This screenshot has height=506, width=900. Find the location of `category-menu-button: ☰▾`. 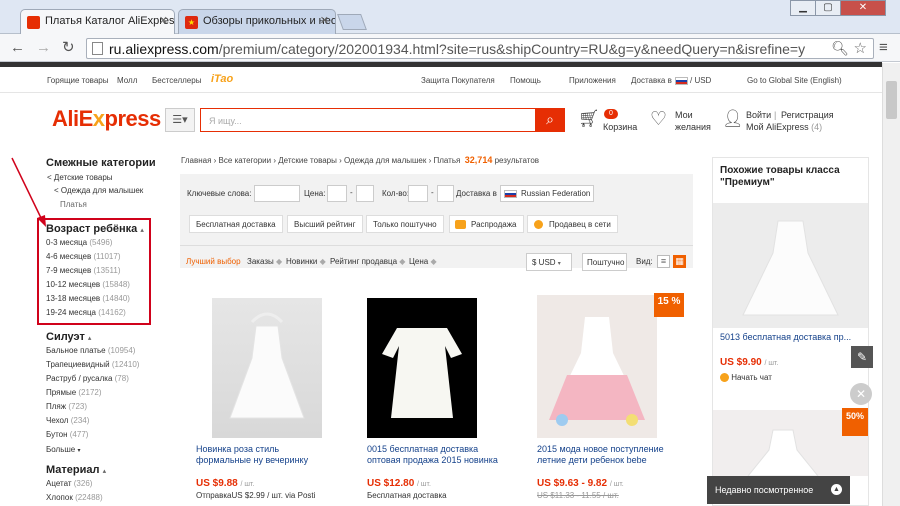

category-menu-button: ☰▾ is located at coordinates (180, 120).